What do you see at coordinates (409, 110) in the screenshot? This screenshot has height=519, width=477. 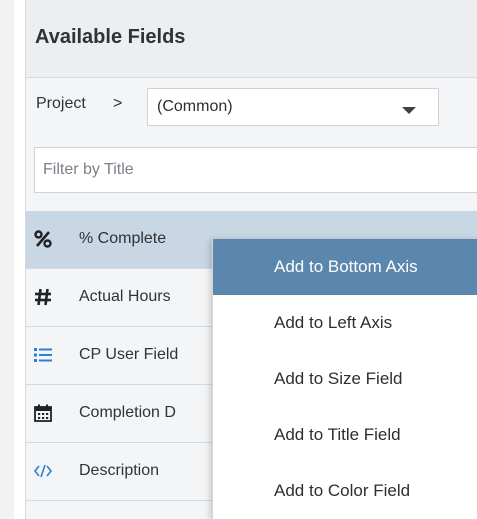 I see `caret-down-icon` at bounding box center [409, 110].